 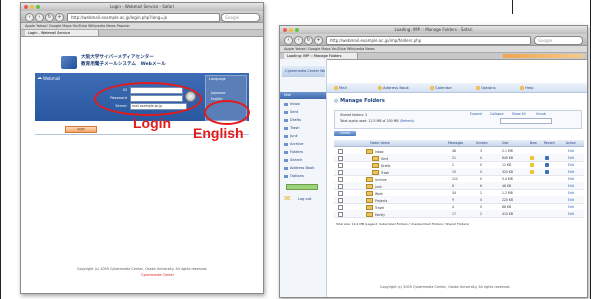 I want to click on cell-text: 640 KB, so click(x=508, y=157).